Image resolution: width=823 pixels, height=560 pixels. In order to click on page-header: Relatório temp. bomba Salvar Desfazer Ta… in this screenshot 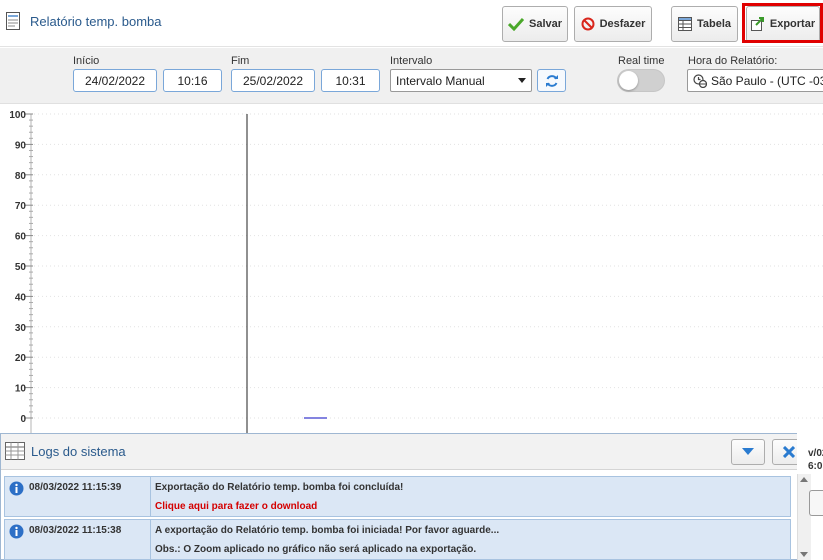, I will do `click(411, 23)`.